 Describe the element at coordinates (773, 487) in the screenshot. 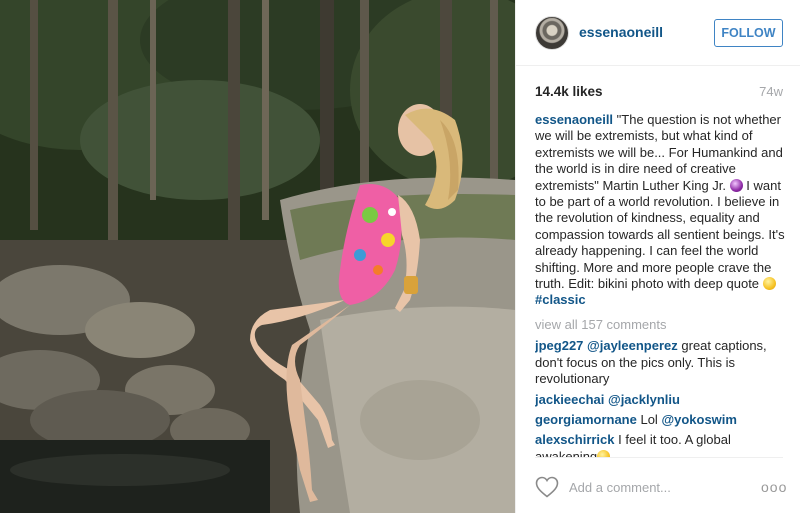

I see `more-options-icon: ooo` at that location.